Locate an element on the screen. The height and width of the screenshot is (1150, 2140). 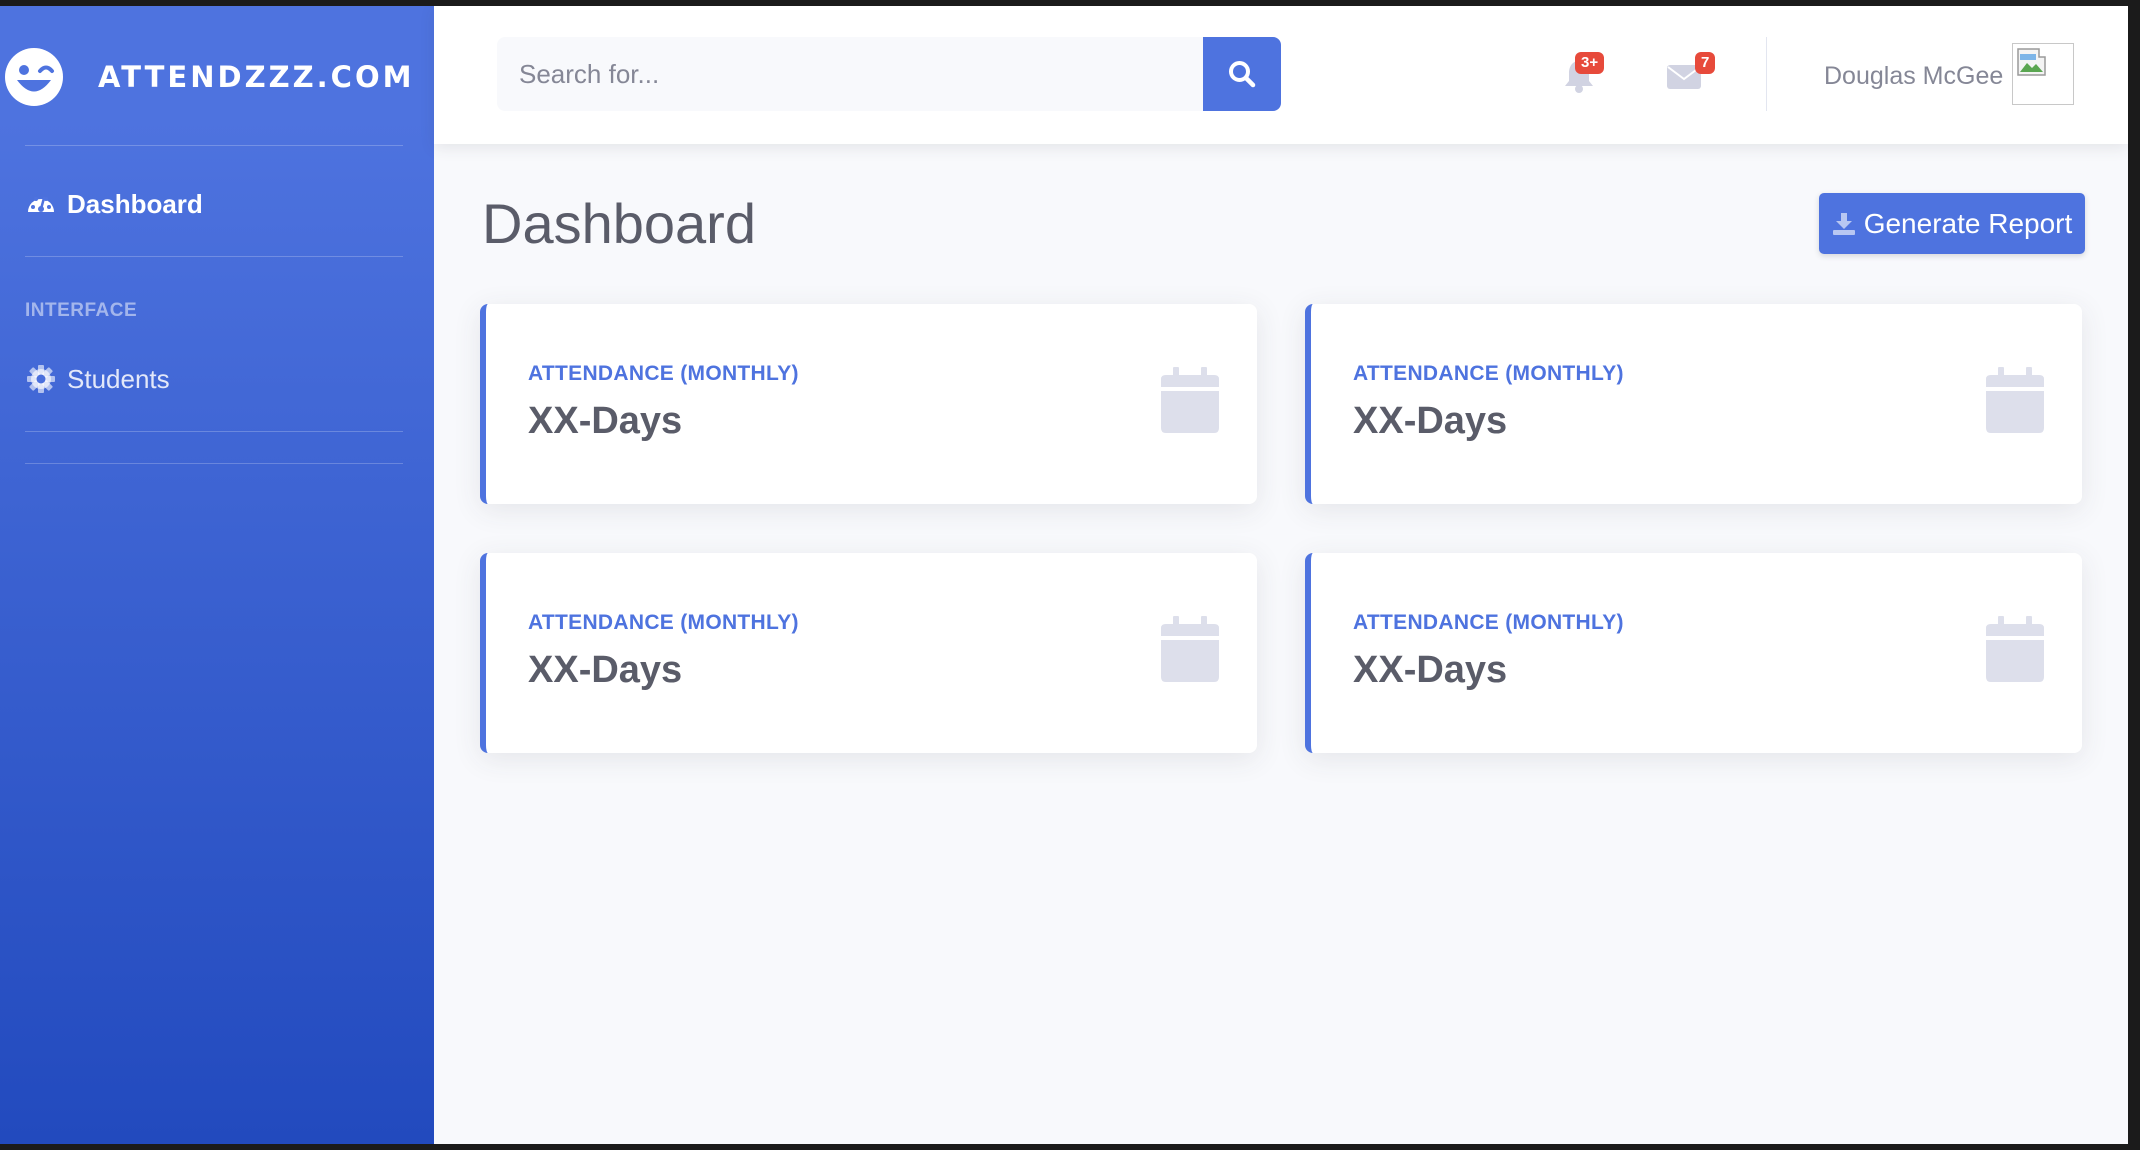
generate-report-button: Generate Report is located at coordinates (1952, 223).